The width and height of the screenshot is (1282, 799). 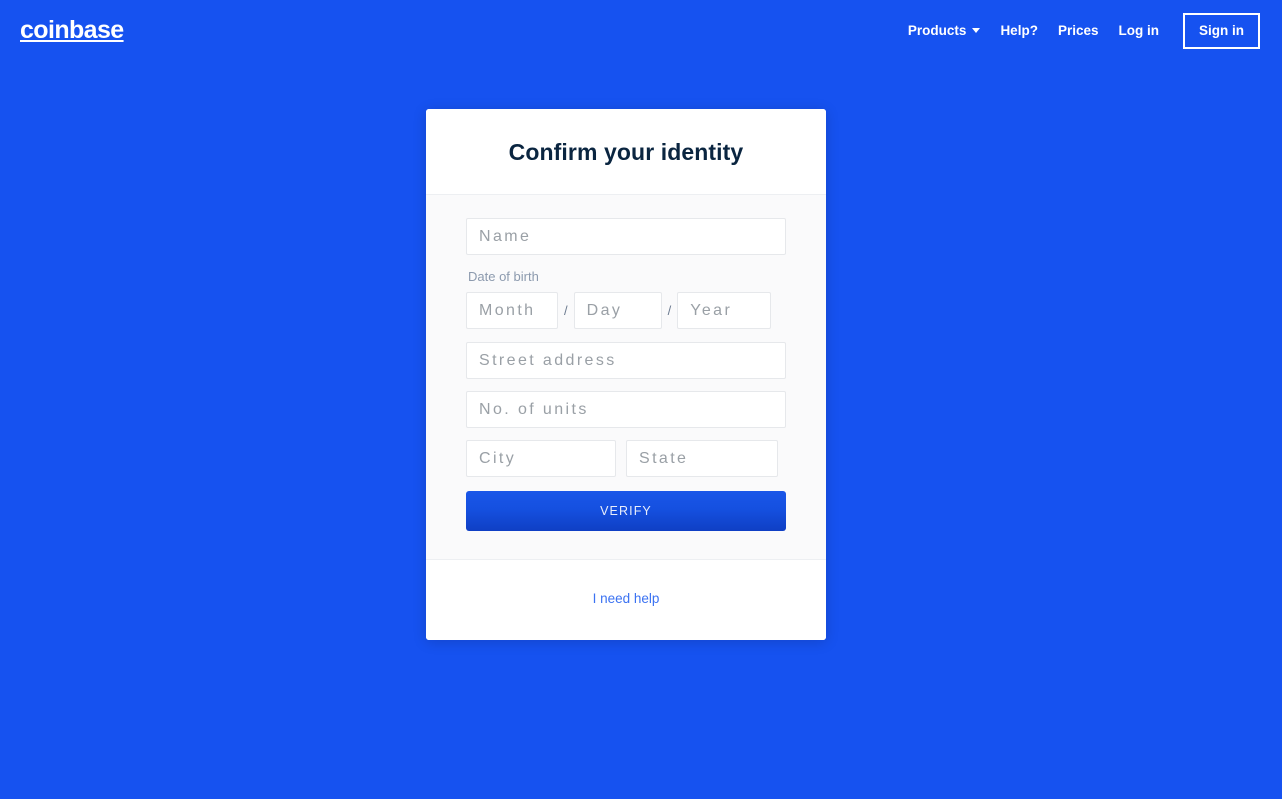 I want to click on units-field-row, so click(x=626, y=409).